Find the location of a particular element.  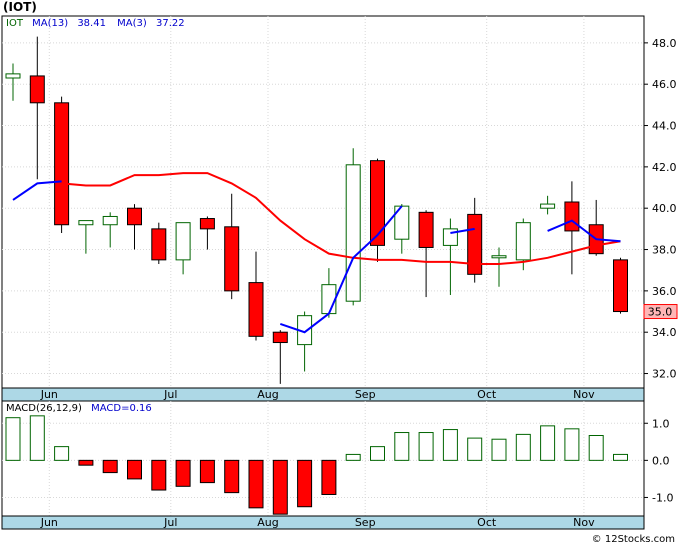

macd-y-axis: -1.0 0.0 1.0 is located at coordinates (658, 460).